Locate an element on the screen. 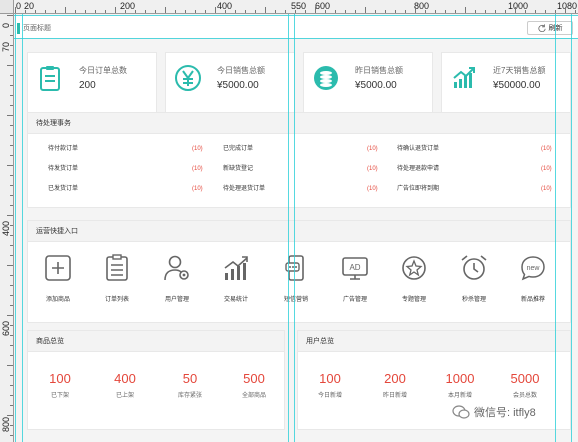 The width and height of the screenshot is (578, 442). overview-value: 5000 is located at coordinates (525, 378).